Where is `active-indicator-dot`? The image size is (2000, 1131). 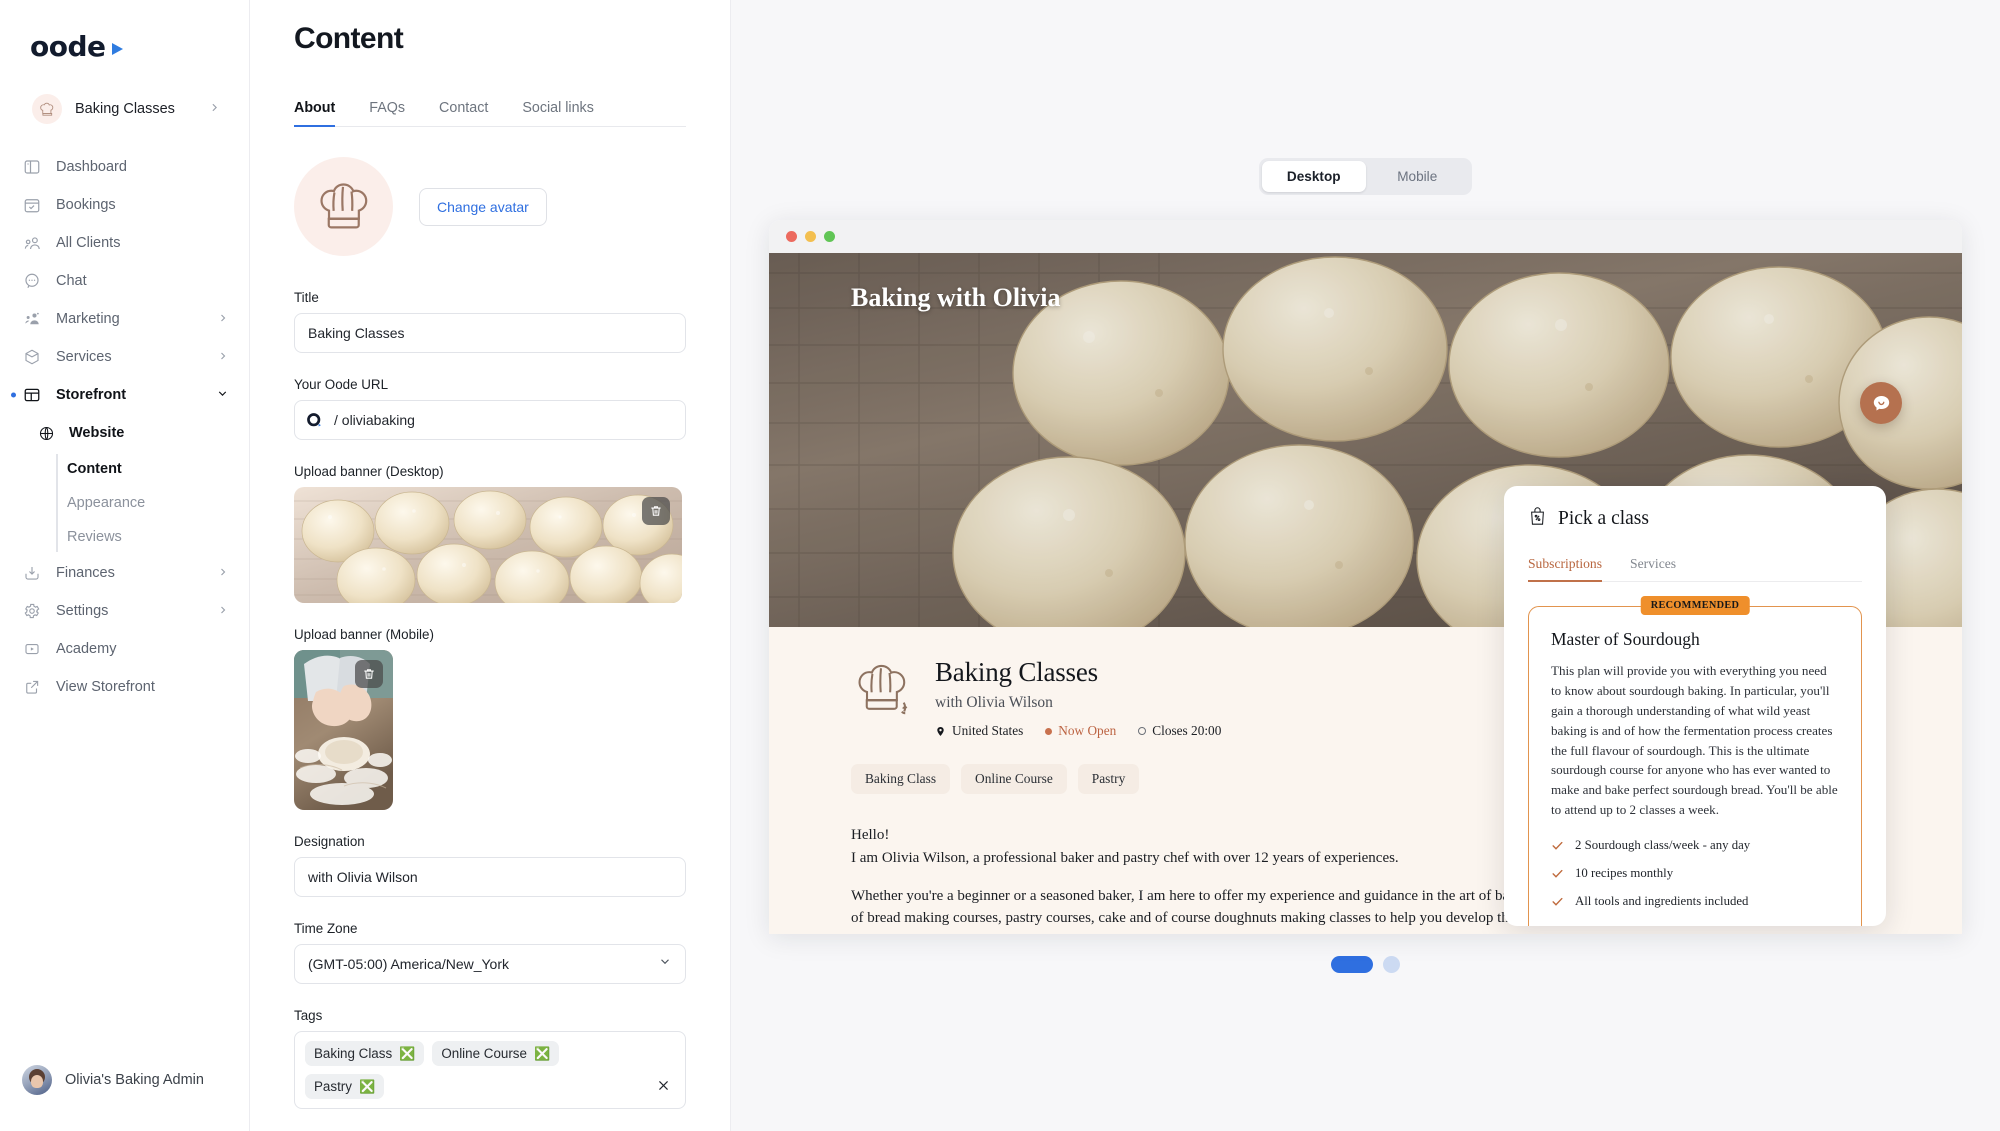 active-indicator-dot is located at coordinates (13, 395).